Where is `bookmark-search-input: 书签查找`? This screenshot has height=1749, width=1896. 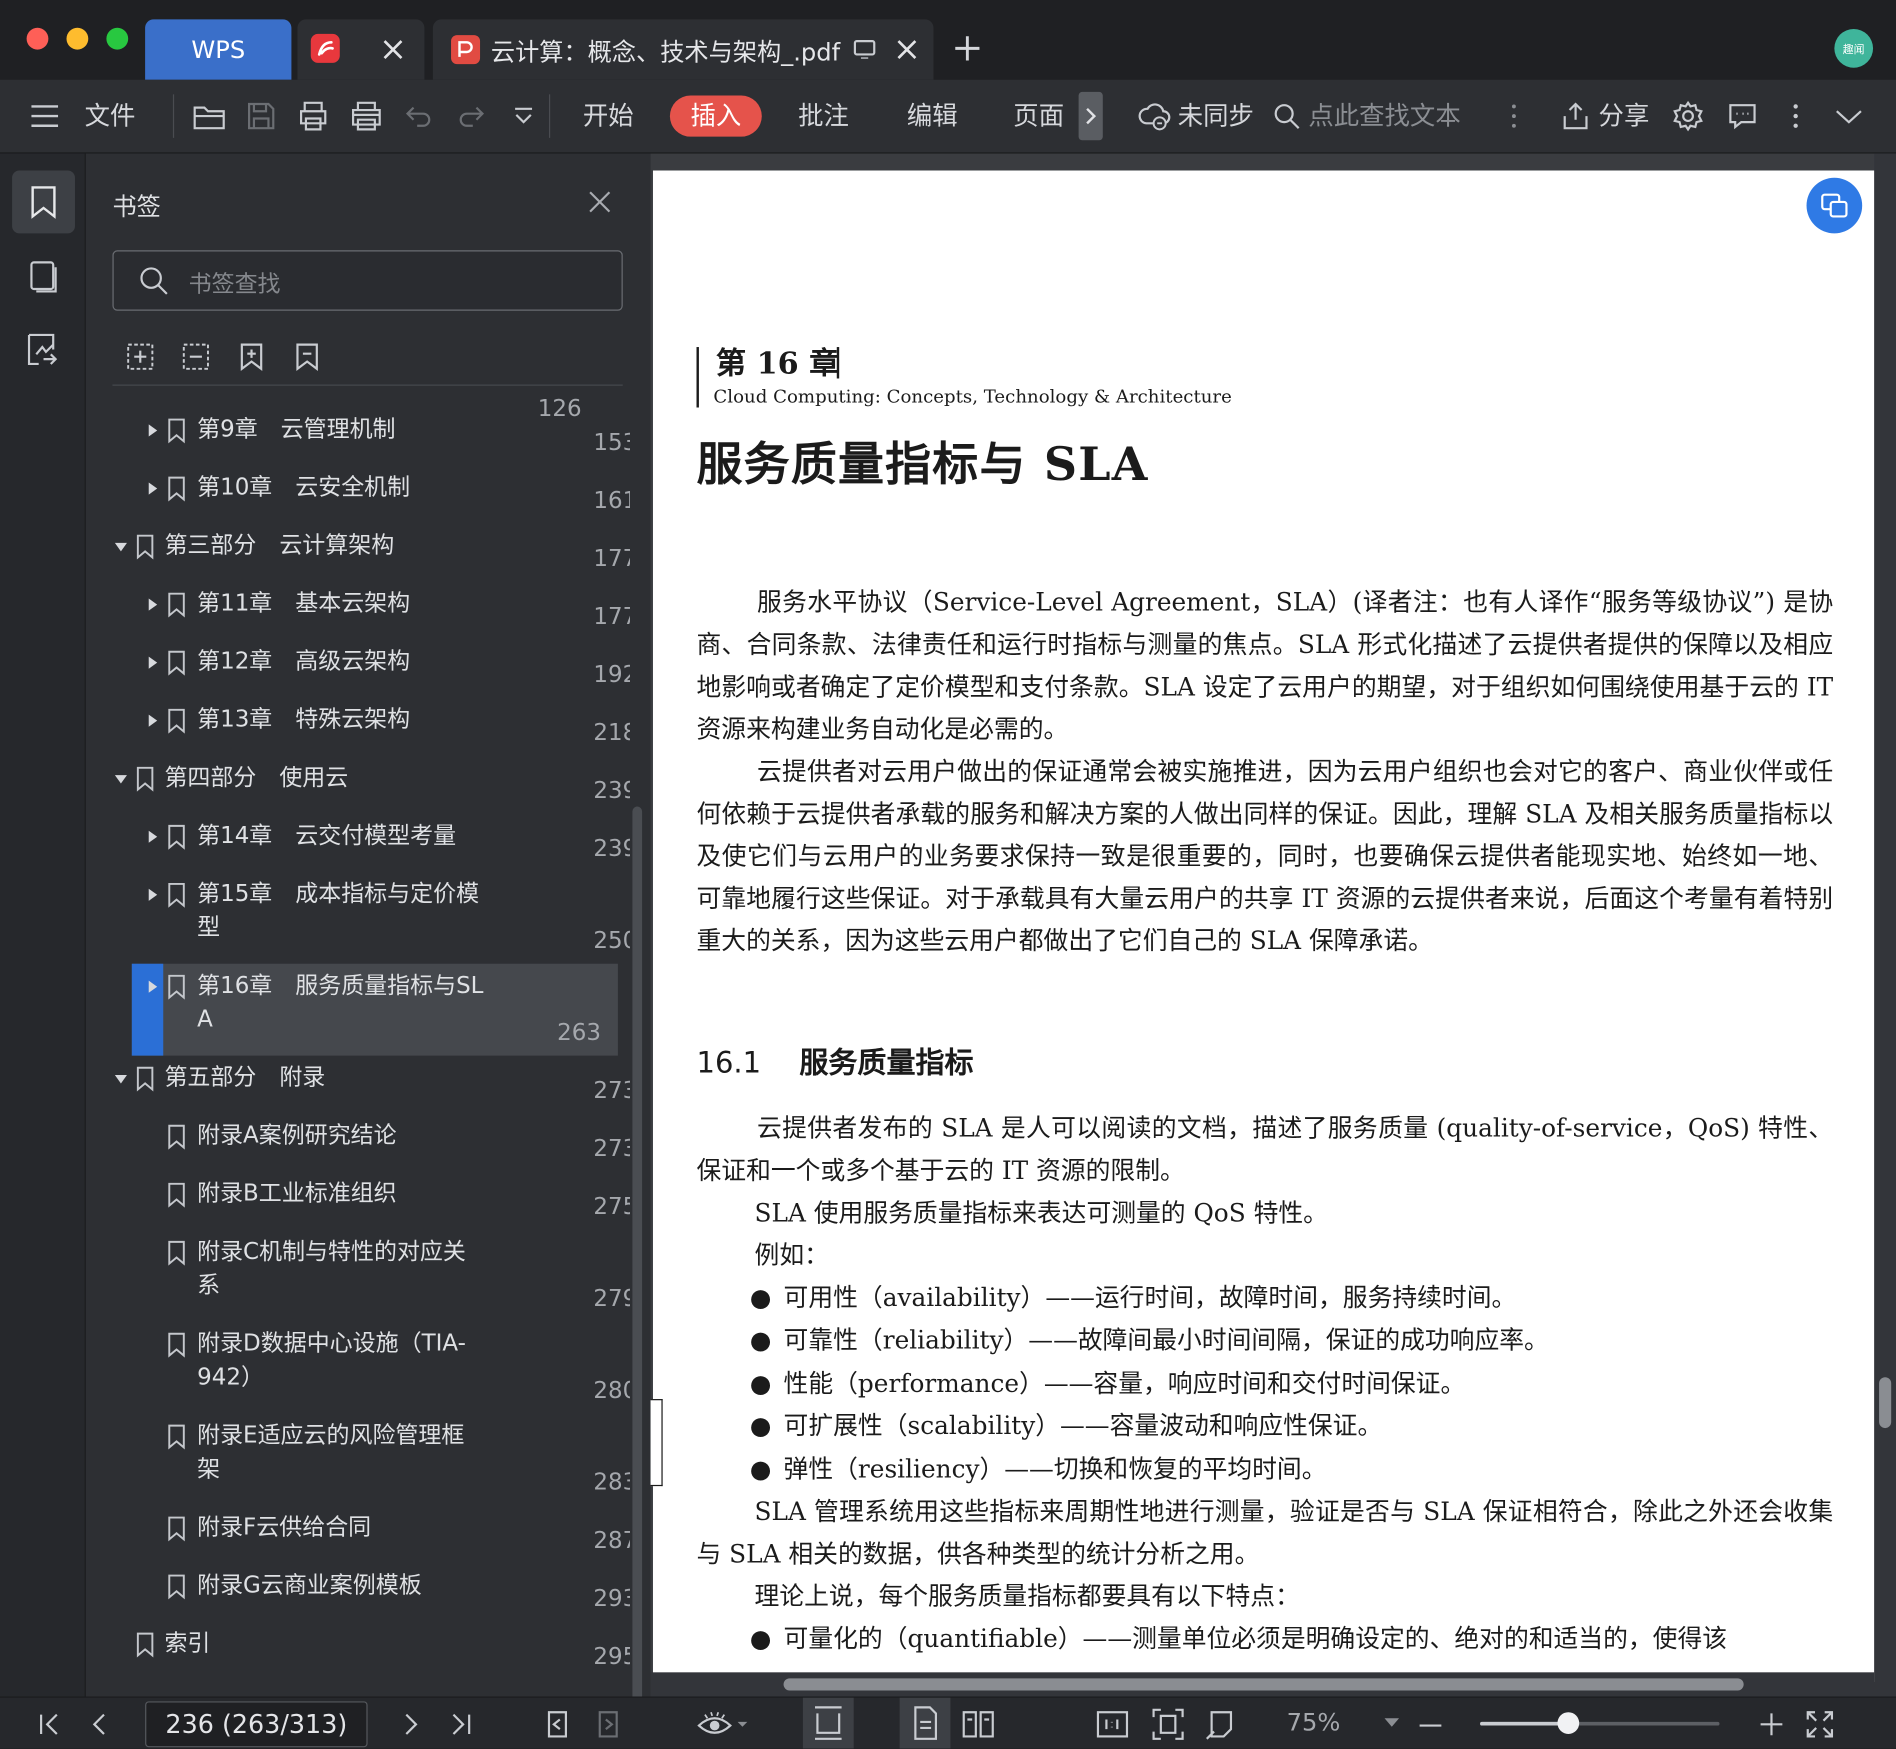 bookmark-search-input: 书签查找 is located at coordinates (367, 280).